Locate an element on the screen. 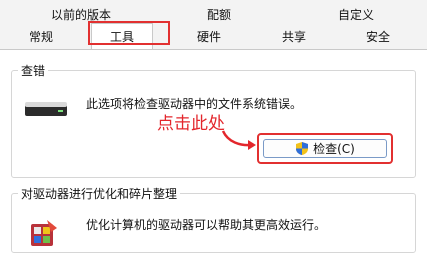  tab-sharing: 共享 is located at coordinates (294, 36).